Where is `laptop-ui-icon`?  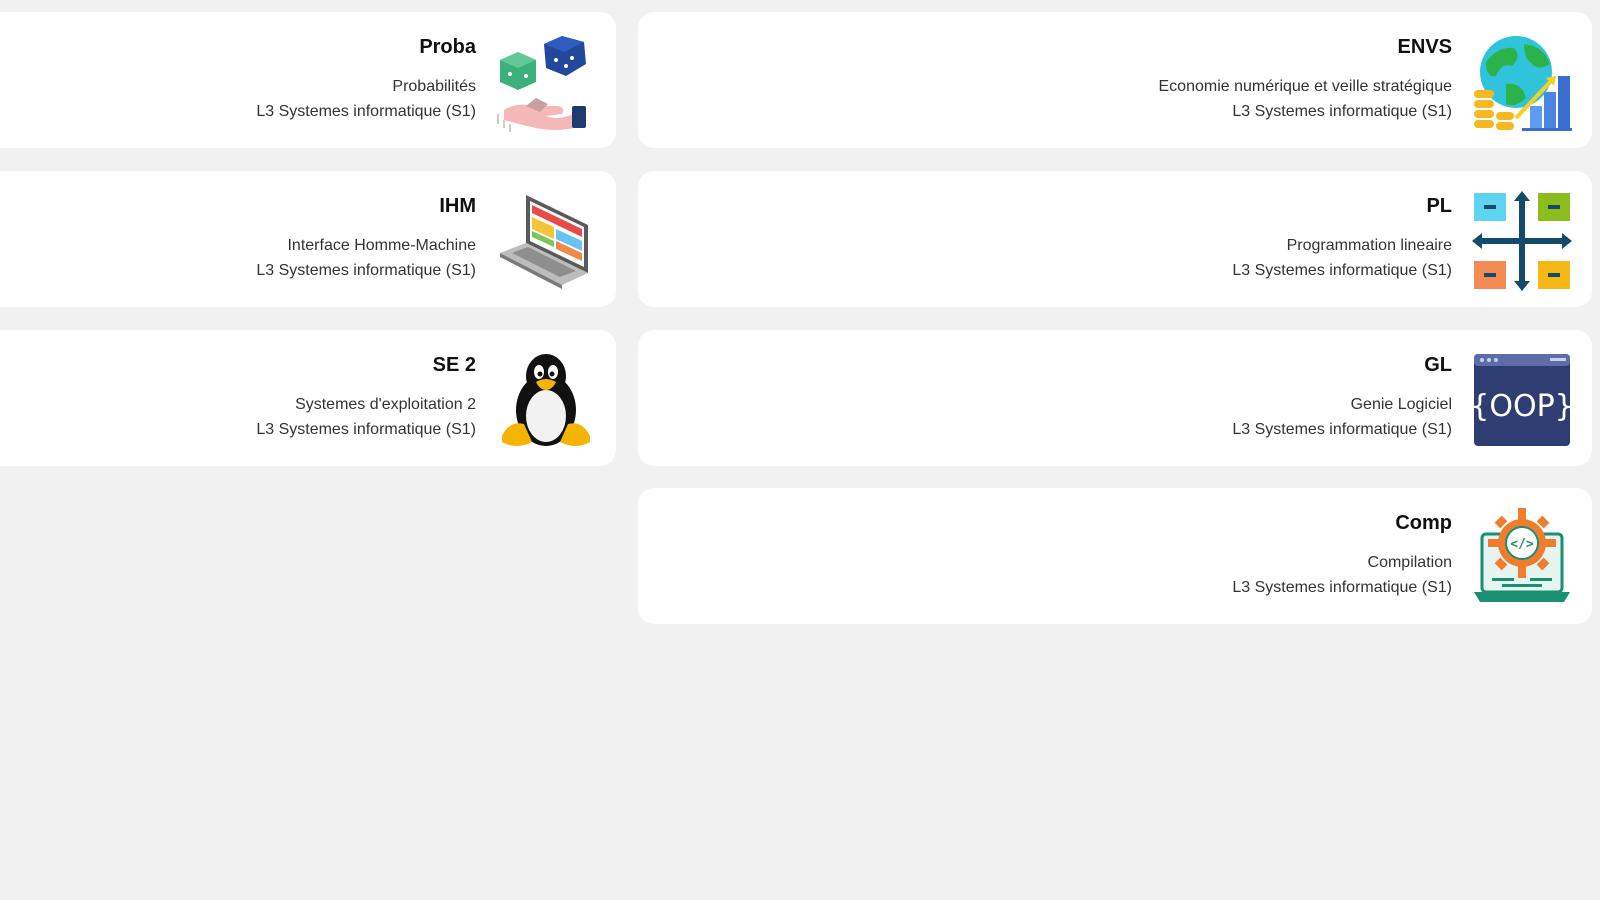
laptop-ui-icon is located at coordinates (546, 241).